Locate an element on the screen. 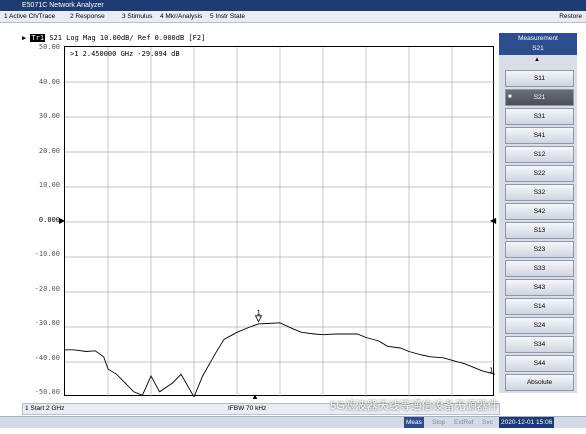 This screenshot has width=586, height=434. y-tick-label: -30.00 is located at coordinates (47, 323).